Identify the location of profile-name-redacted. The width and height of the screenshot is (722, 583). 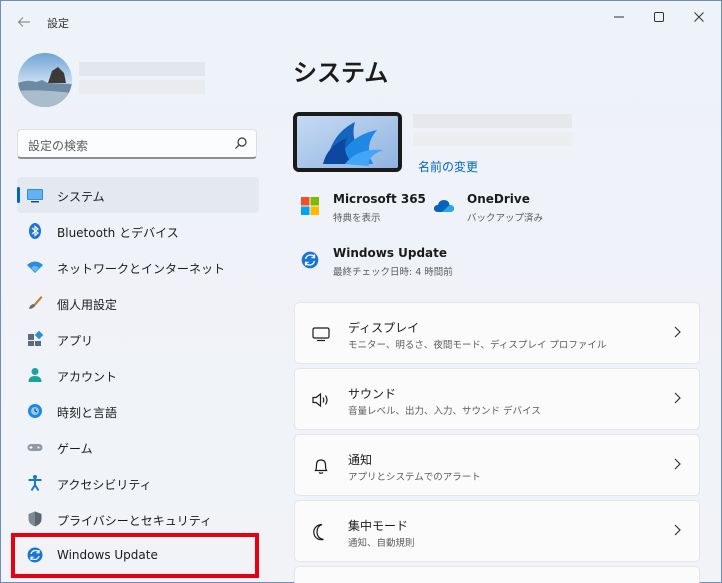
(142, 69).